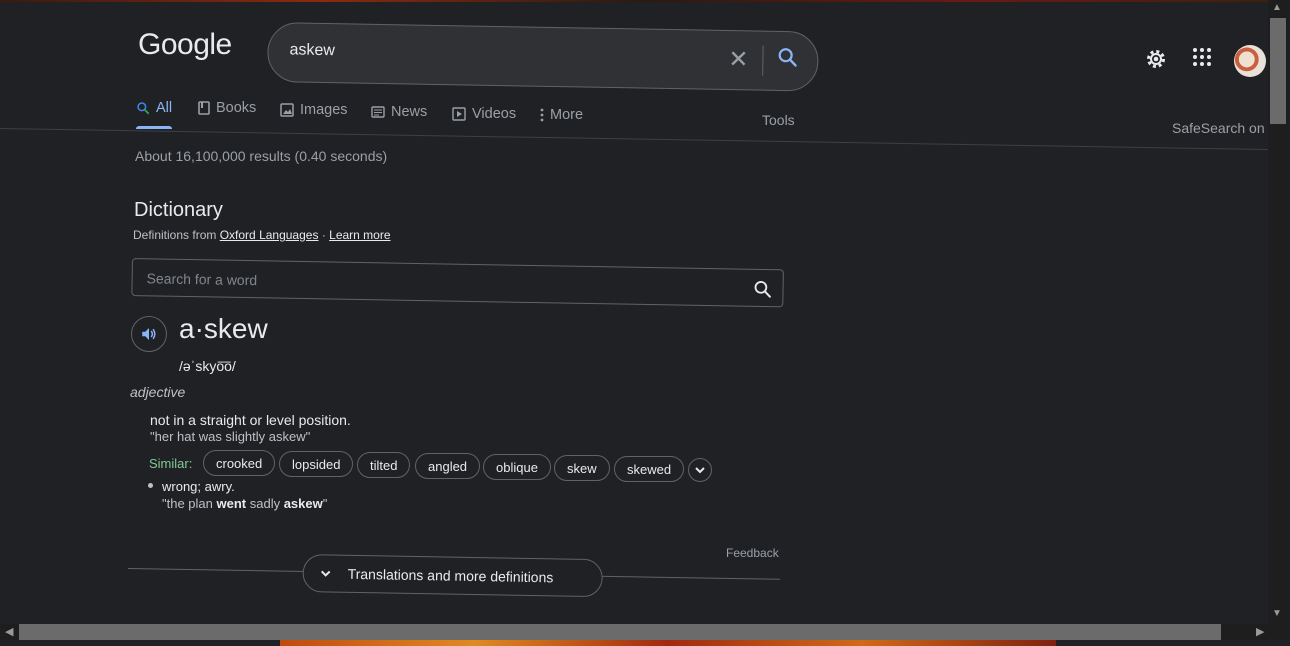 Image resolution: width=1290 pixels, height=646 pixels. What do you see at coordinates (738, 59) in the screenshot?
I see `clear-icon: ✕` at bounding box center [738, 59].